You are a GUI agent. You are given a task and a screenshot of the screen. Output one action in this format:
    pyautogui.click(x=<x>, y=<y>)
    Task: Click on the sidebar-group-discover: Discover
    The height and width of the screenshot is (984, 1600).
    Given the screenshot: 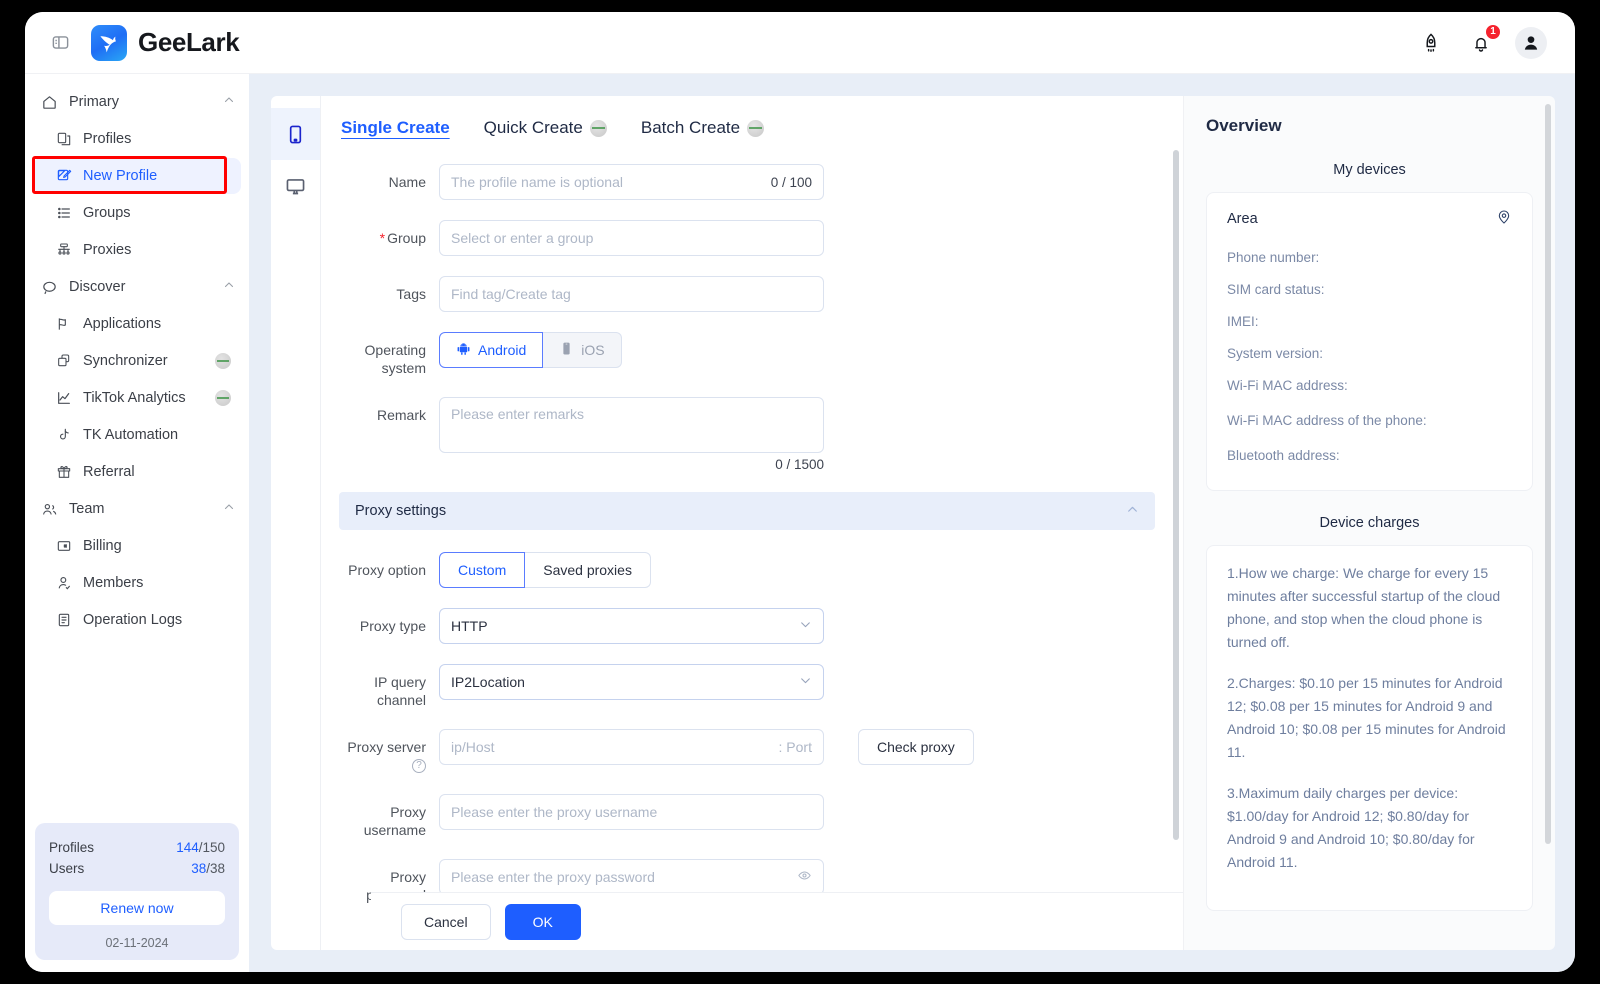 What is the action you would take?
    pyautogui.click(x=137, y=287)
    